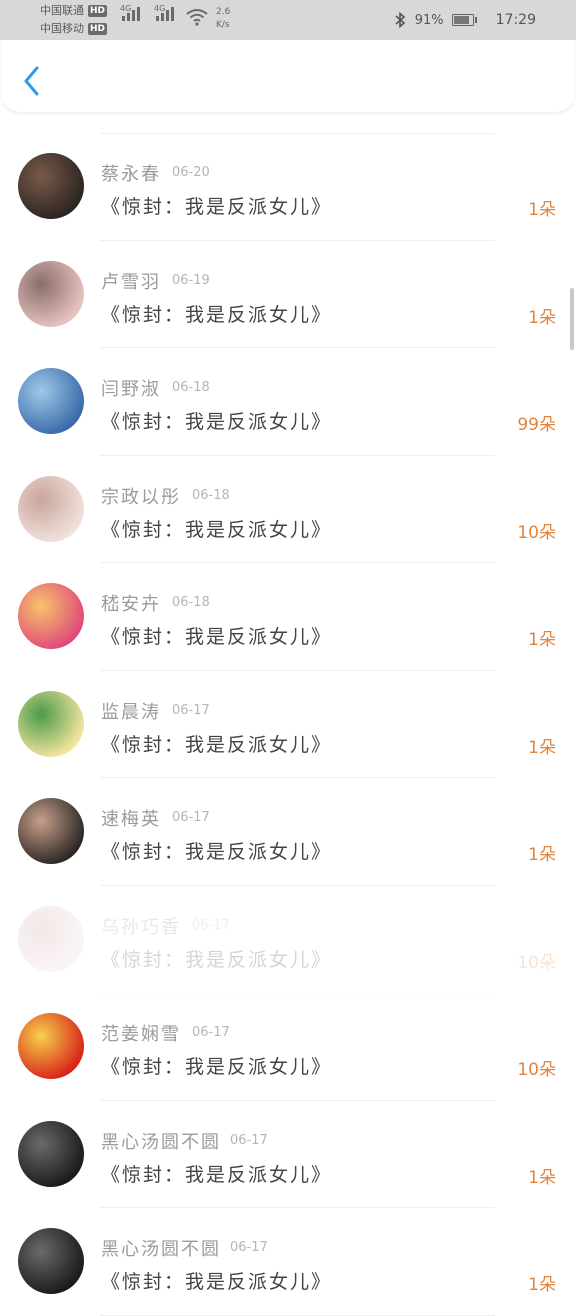  I want to click on top-navigation-bar, so click(288, 76).